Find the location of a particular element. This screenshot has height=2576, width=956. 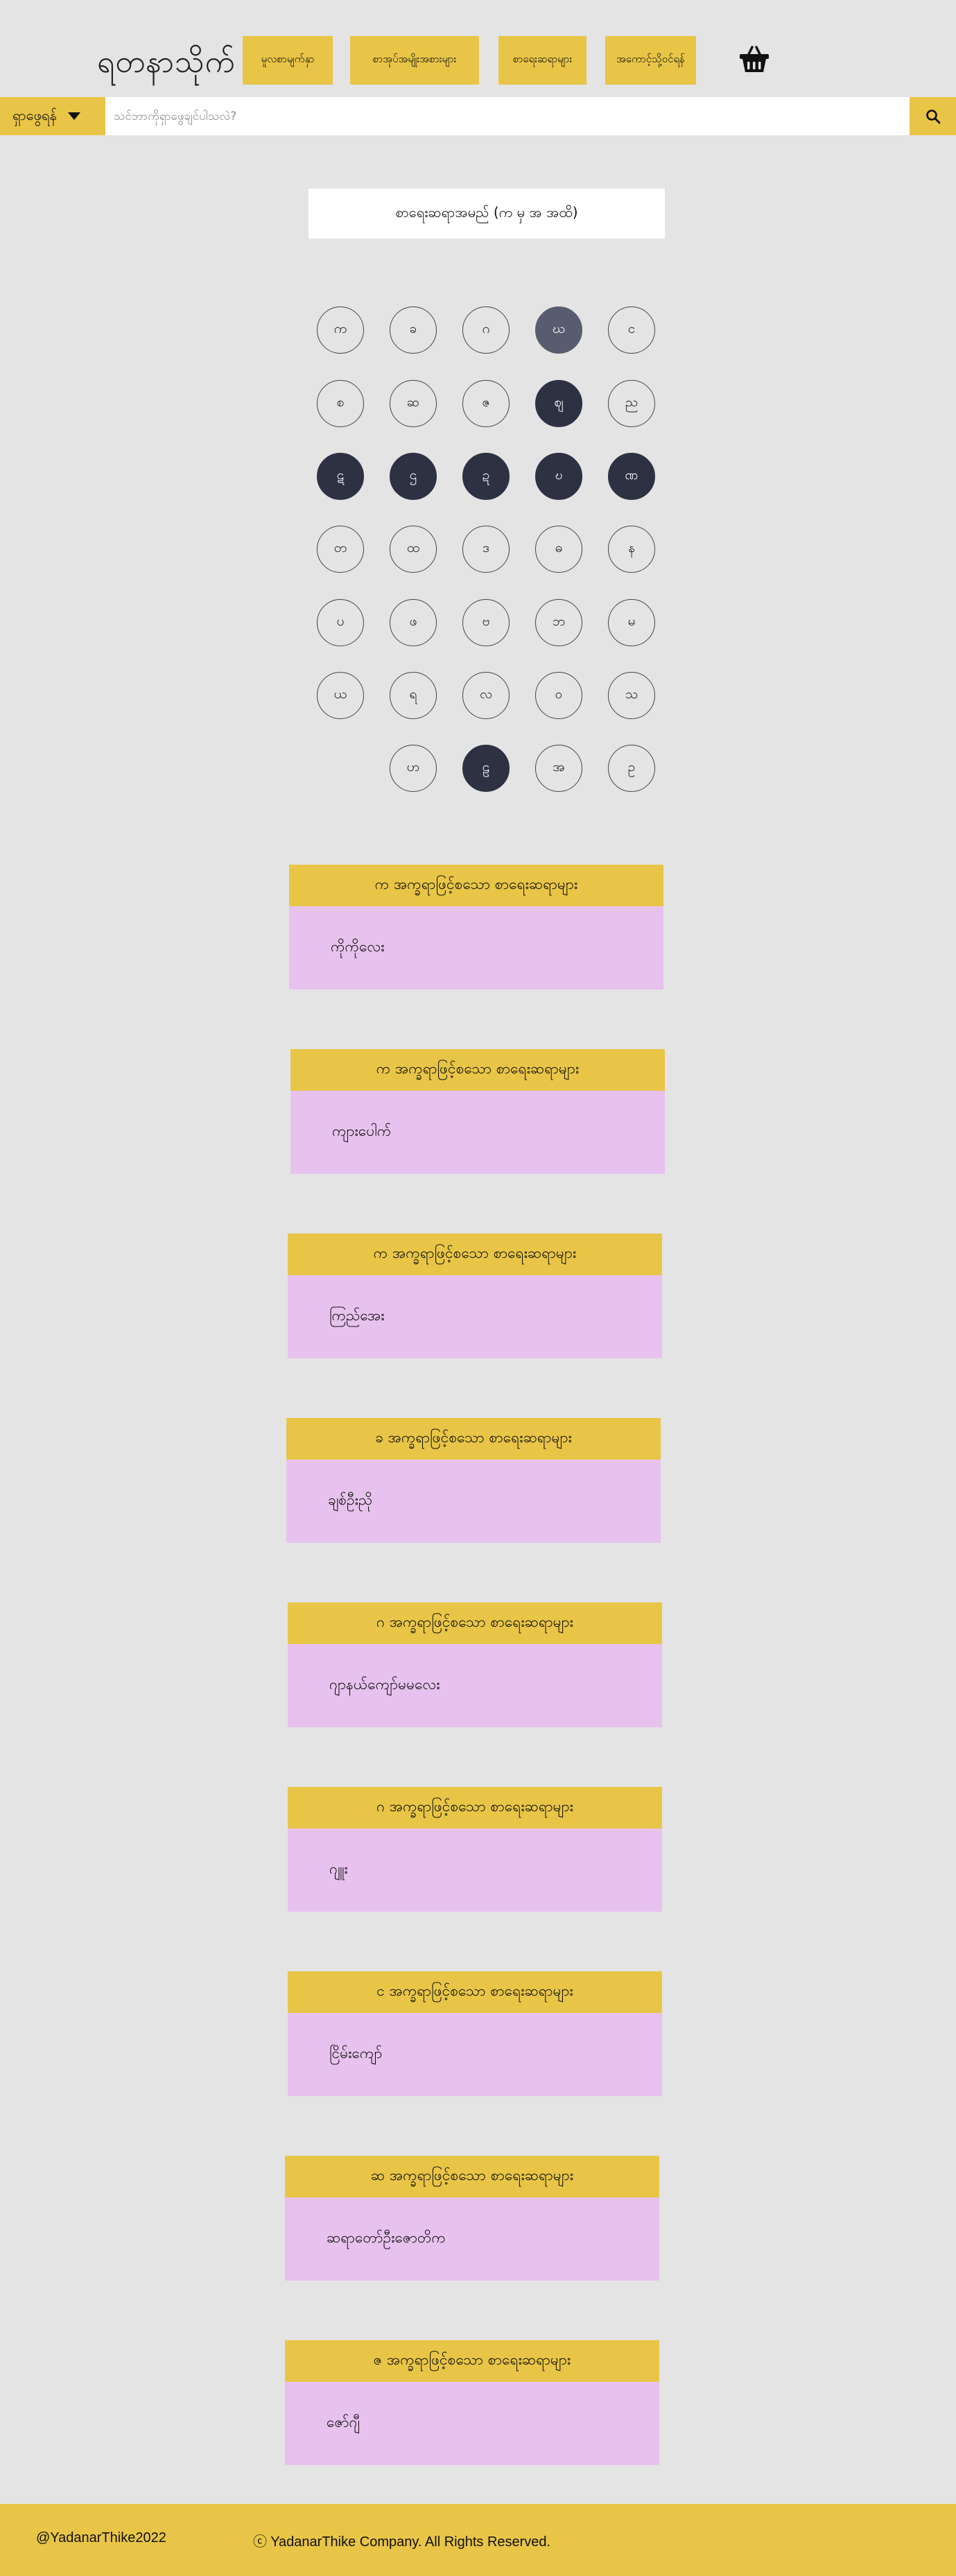

search-input is located at coordinates (507, 116).